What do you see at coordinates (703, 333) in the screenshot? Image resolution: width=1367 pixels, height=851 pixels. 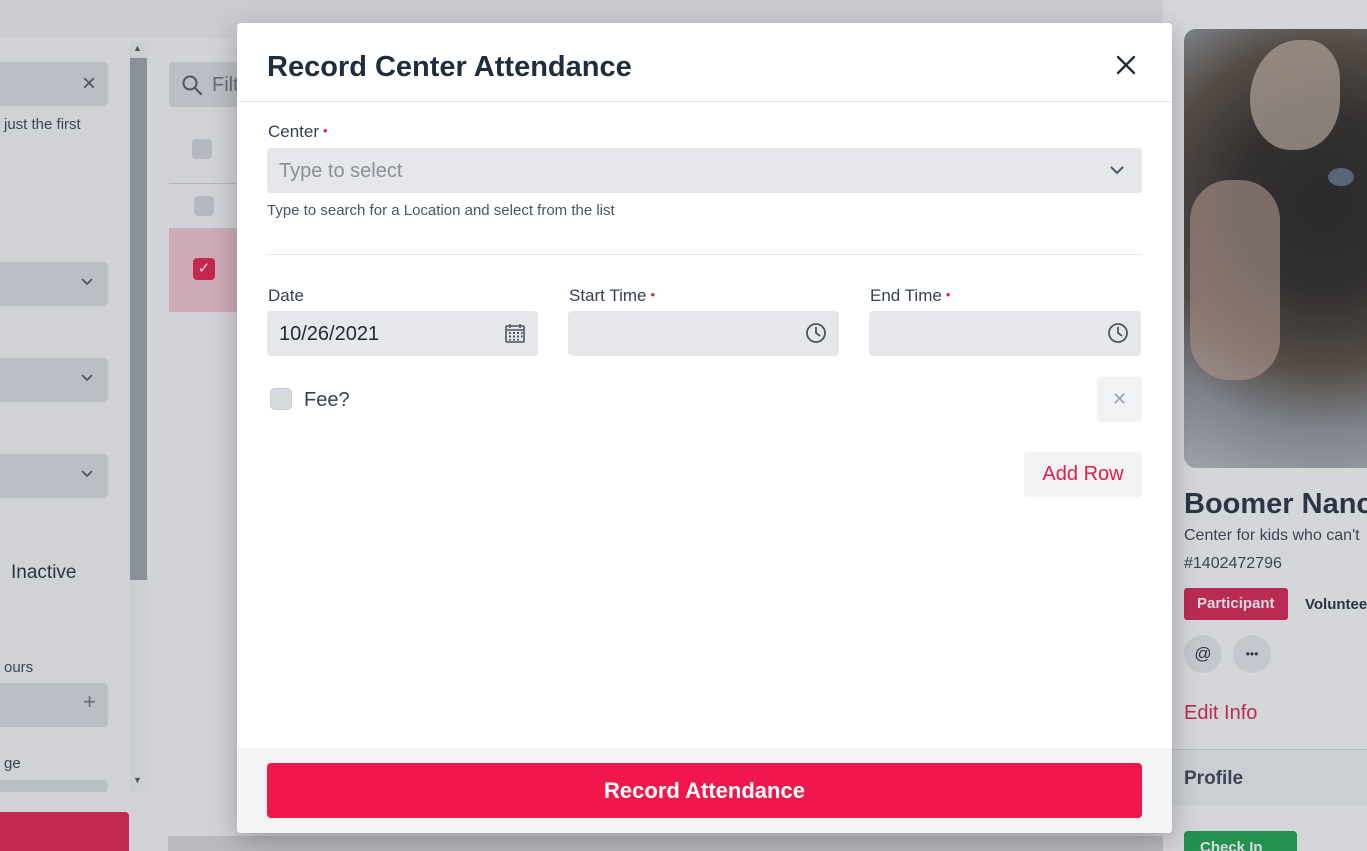 I see `start-time-input` at bounding box center [703, 333].